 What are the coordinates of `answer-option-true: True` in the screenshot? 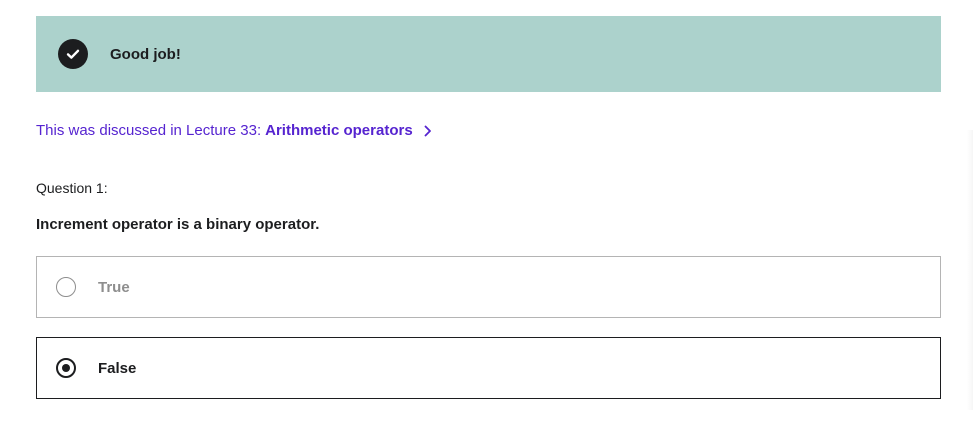 It's located at (488, 287).